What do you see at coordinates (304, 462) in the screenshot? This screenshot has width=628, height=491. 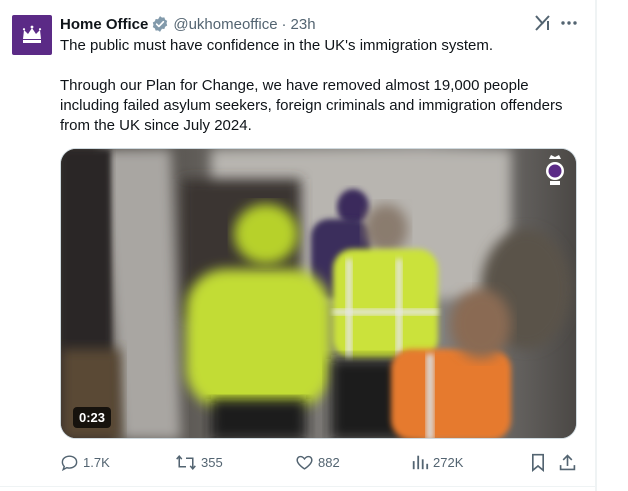 I see `like-icon` at bounding box center [304, 462].